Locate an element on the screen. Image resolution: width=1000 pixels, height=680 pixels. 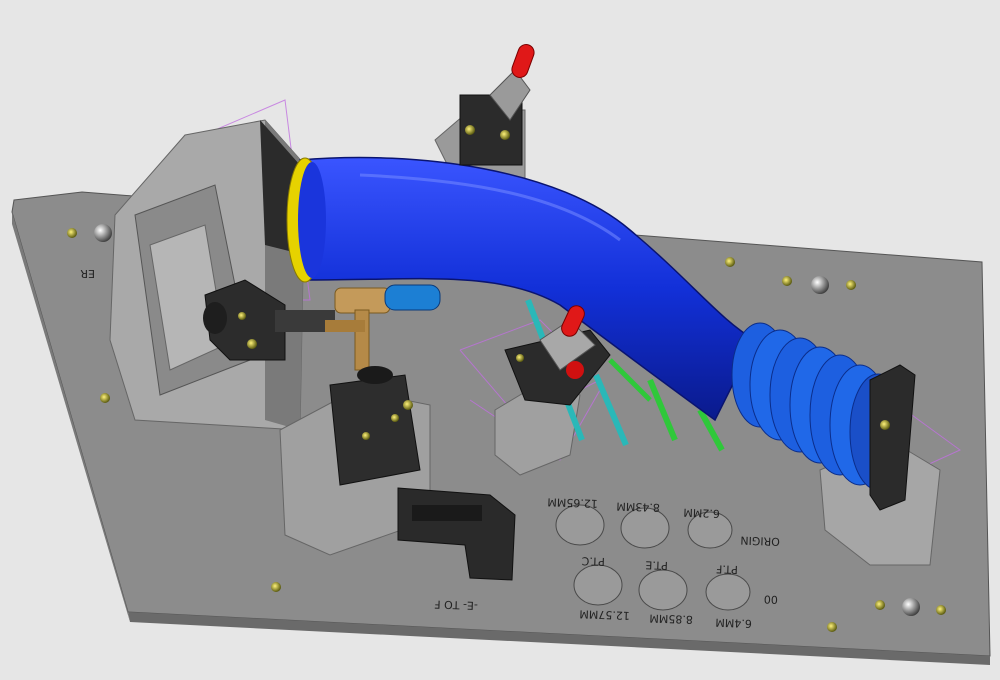
edge-mark-label: ER is located at coordinates (87, 273).